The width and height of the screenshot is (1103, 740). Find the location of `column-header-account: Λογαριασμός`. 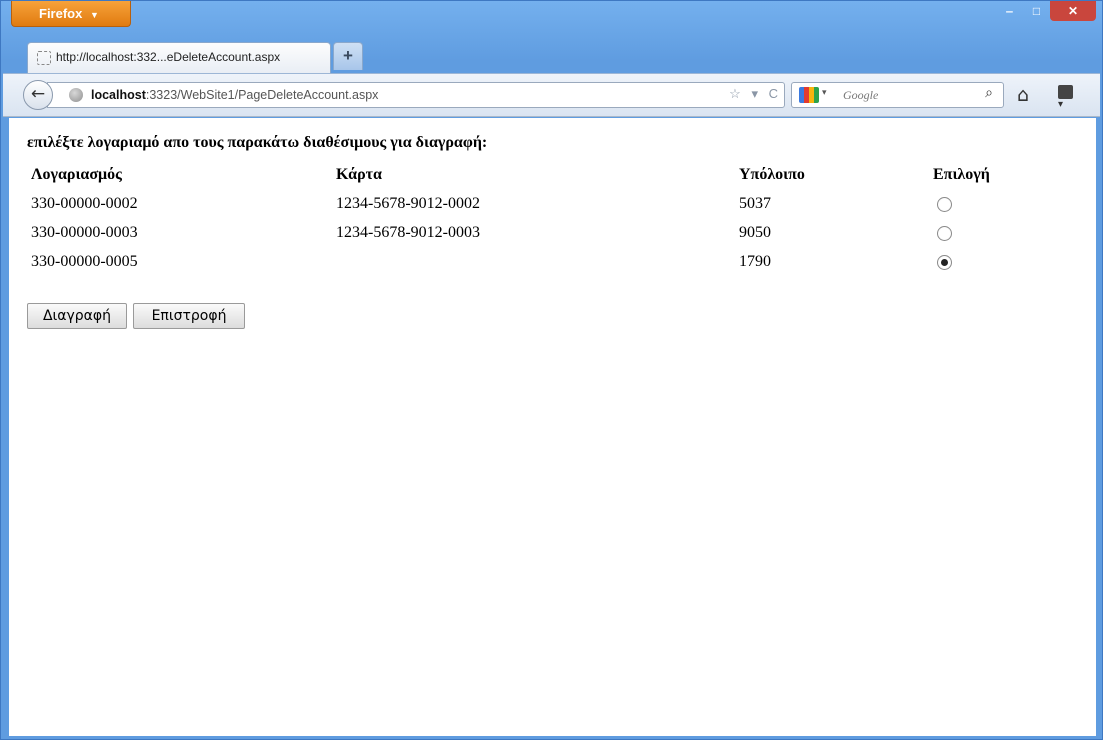

column-header-account: Λογαριασμός is located at coordinates (76, 174).